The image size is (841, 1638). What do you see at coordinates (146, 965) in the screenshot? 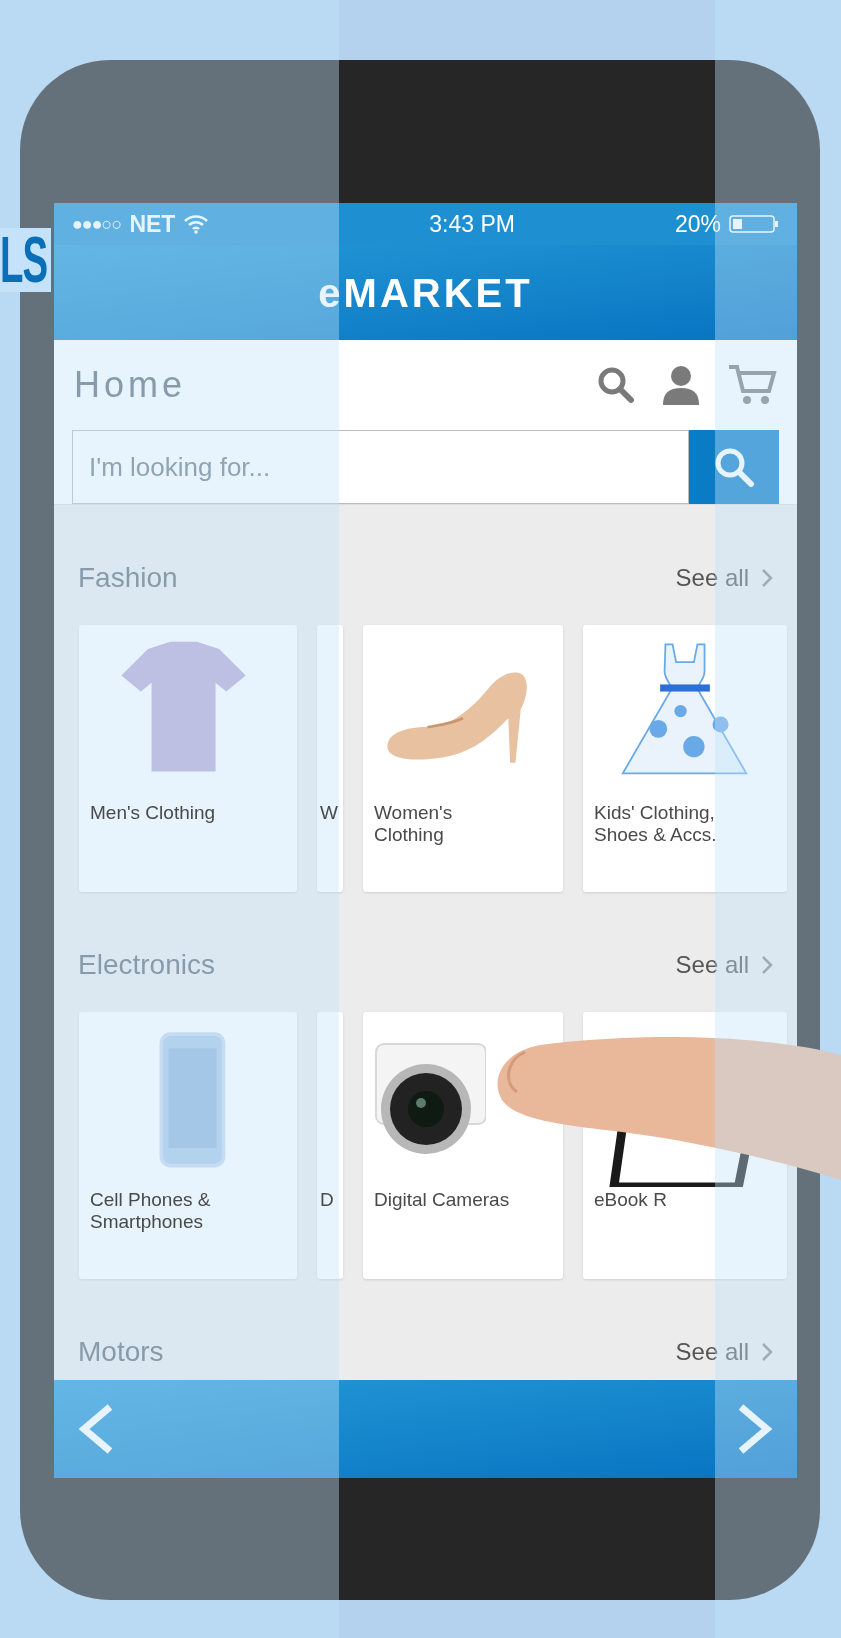
I see `section-title: Electronics` at bounding box center [146, 965].